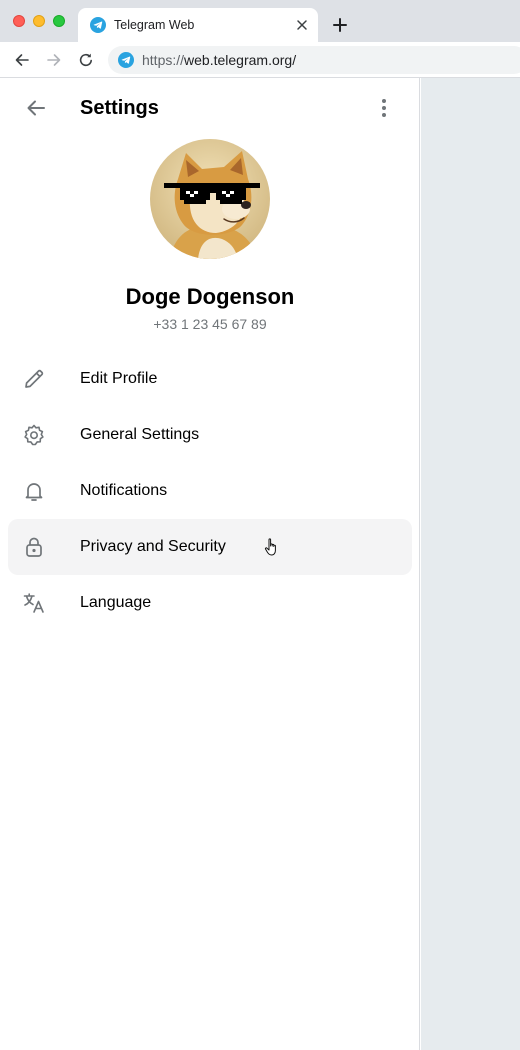 This screenshot has height=1050, width=520. I want to click on page-title: Settings, so click(119, 108).